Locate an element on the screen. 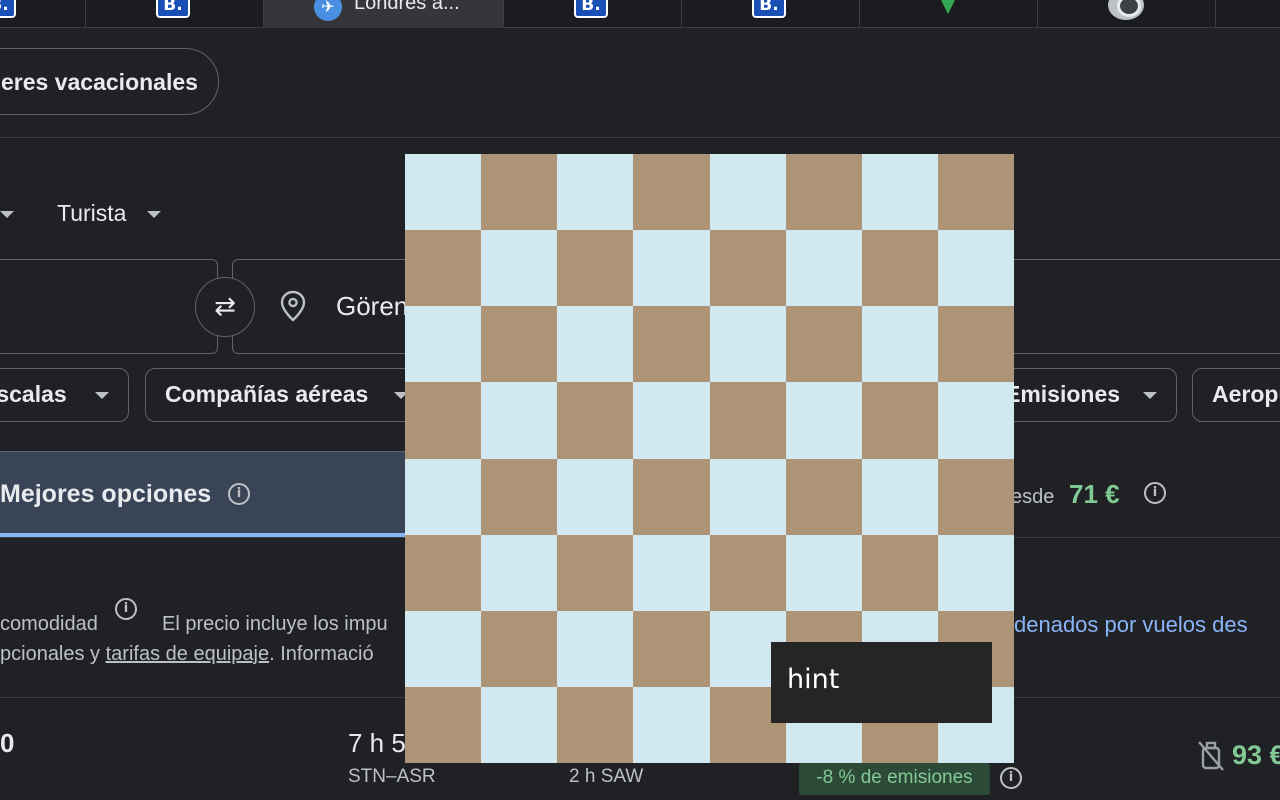  flight-price: 93 € is located at coordinates (1256, 755).